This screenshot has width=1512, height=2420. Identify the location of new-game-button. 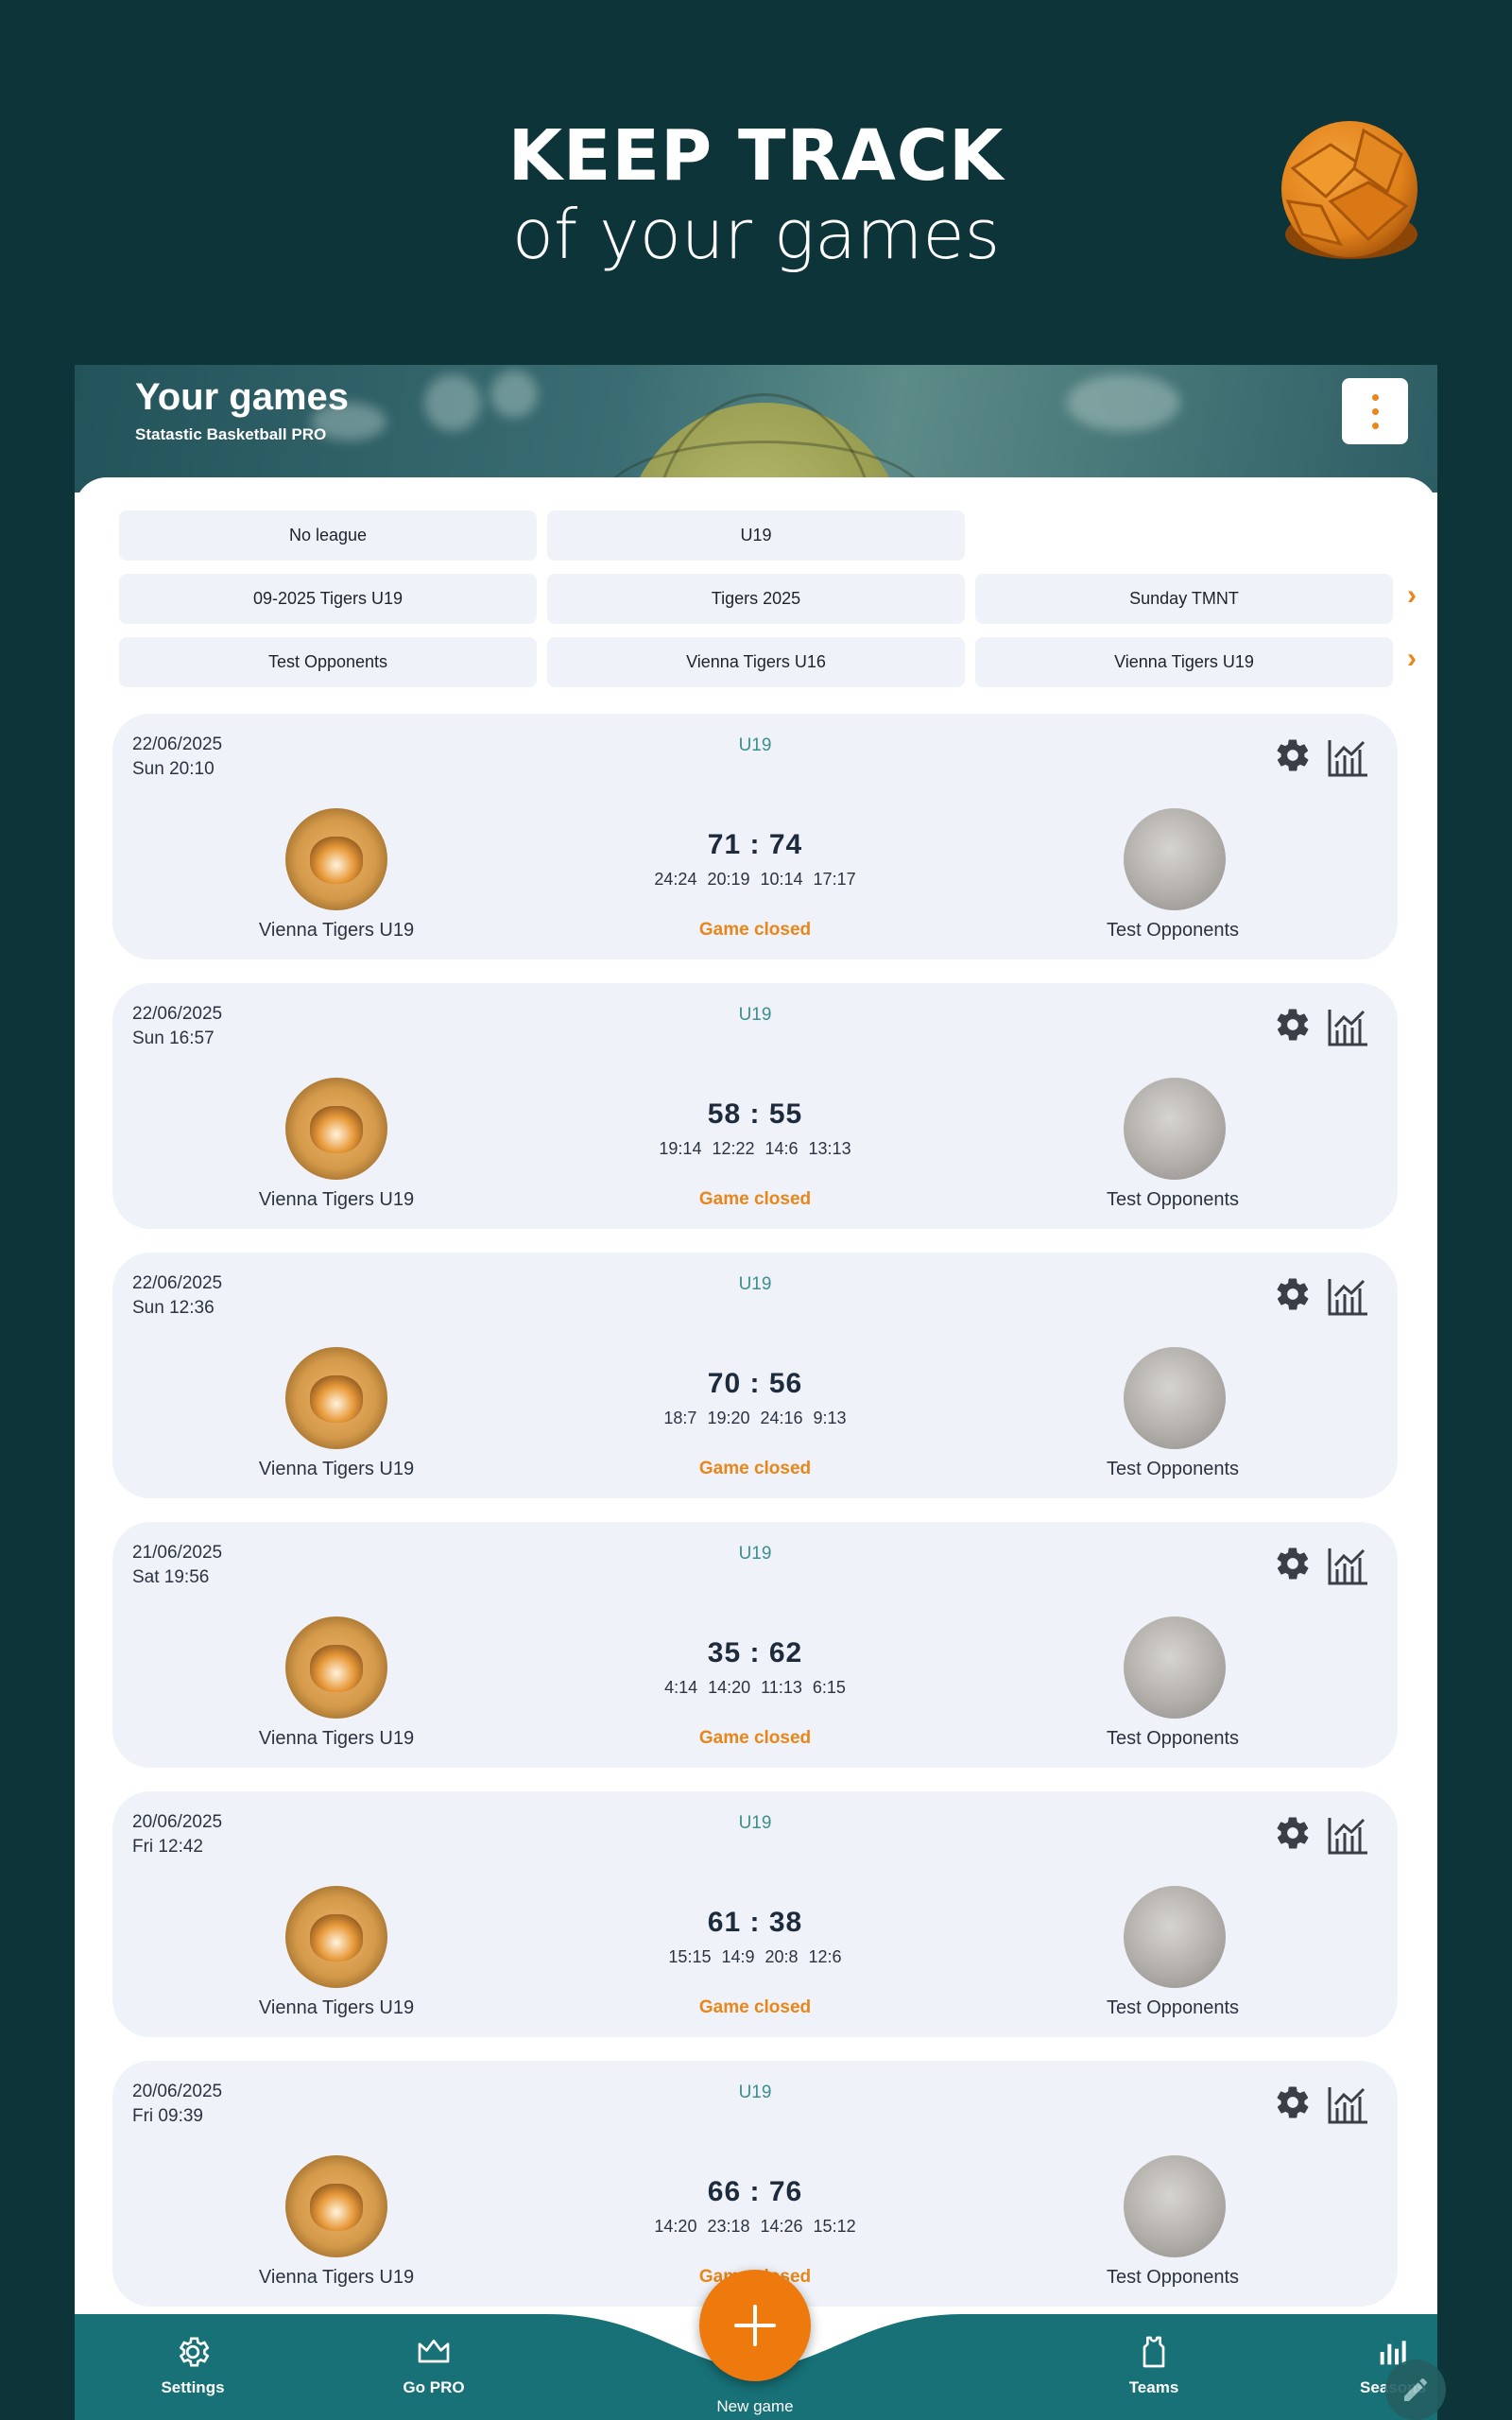
(755, 2325).